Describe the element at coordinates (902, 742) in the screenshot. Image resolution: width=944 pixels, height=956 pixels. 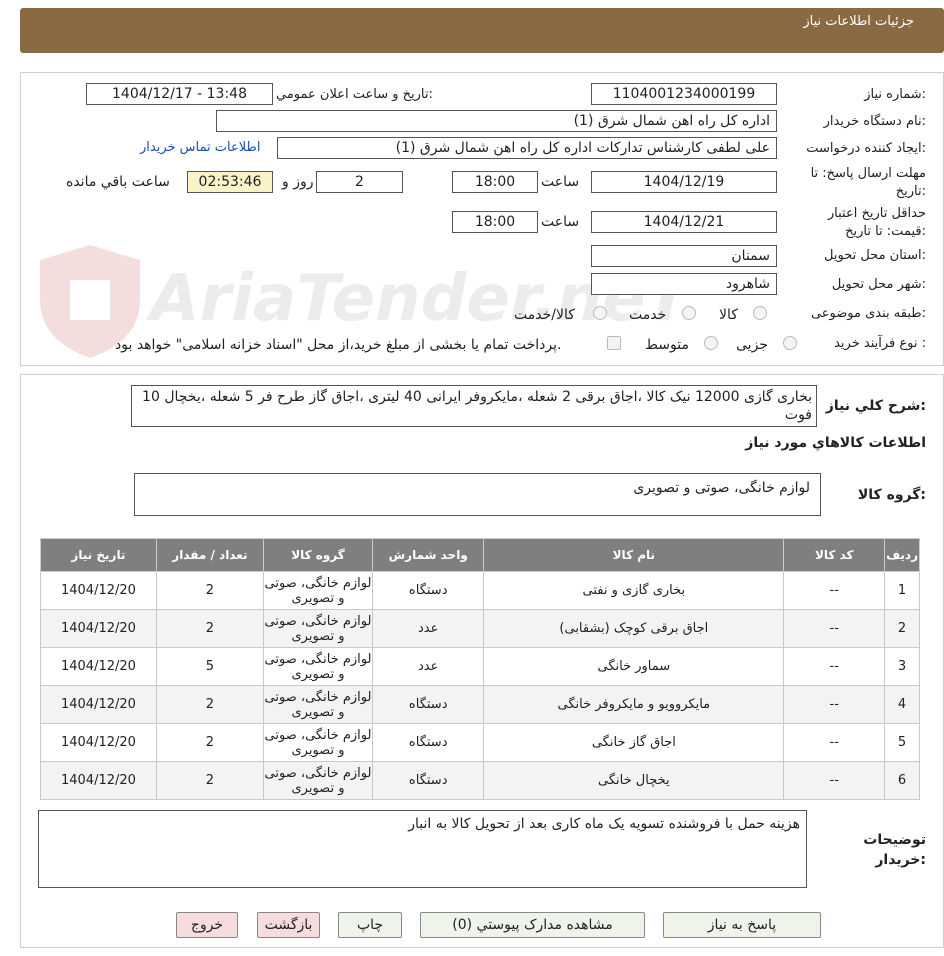
I see `cell-row: 5` at that location.